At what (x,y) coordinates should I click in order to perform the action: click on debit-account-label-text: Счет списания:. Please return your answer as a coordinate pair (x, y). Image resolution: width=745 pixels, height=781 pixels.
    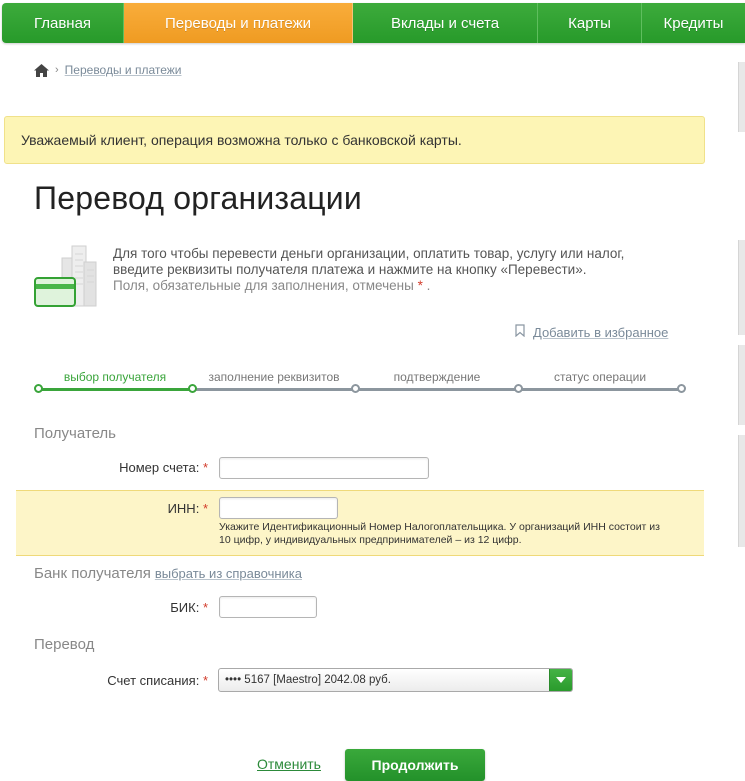
    Looking at the image, I should click on (153, 680).